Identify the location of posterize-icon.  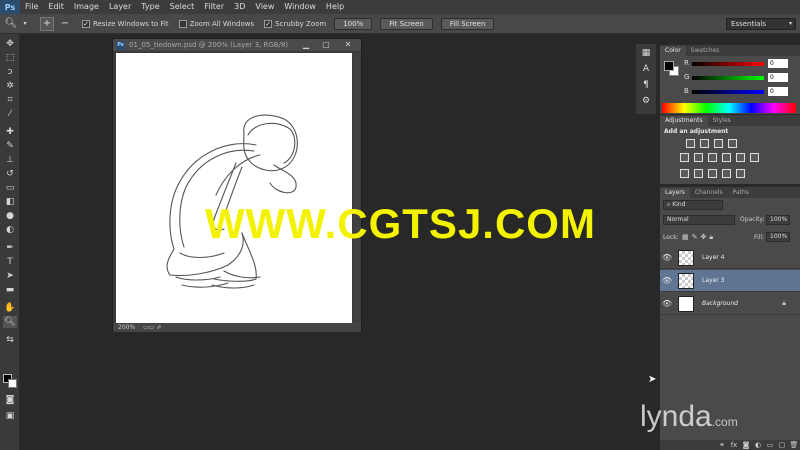
(698, 173).